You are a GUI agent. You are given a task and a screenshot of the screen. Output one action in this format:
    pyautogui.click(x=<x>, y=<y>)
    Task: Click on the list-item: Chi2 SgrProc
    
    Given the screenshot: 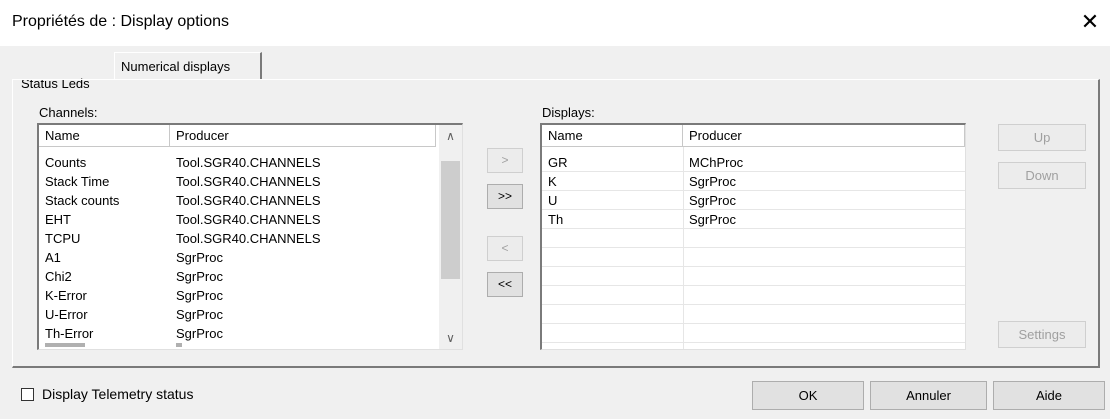 What is the action you would take?
    pyautogui.click(x=239, y=276)
    